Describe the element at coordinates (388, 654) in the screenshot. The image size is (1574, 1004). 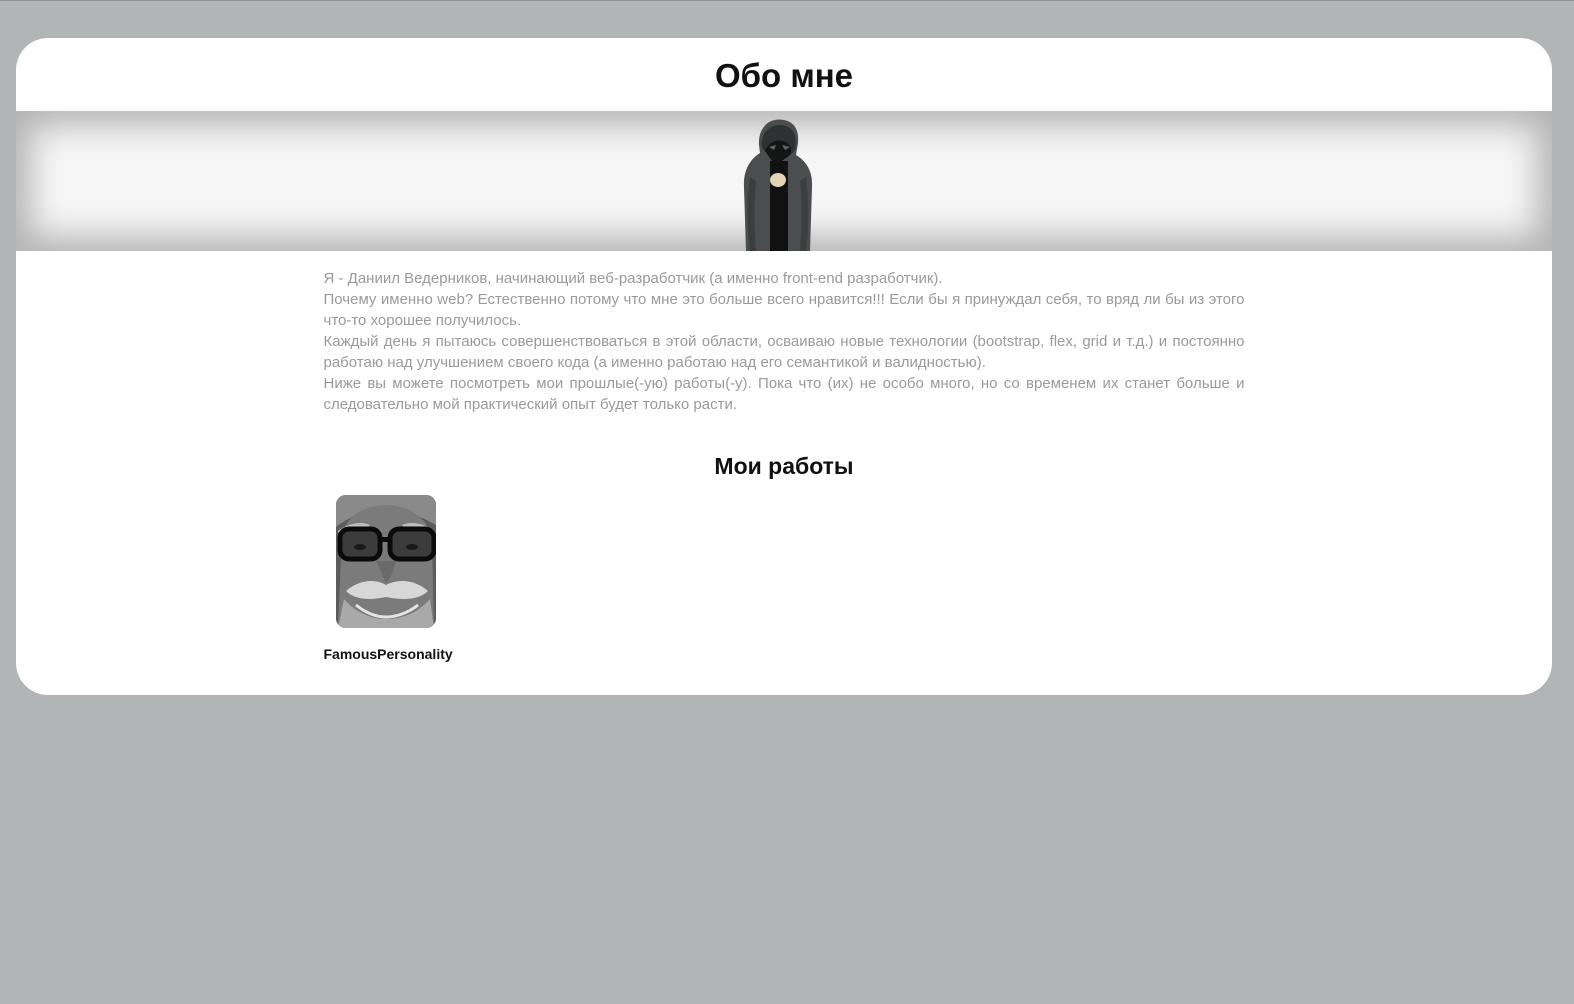
I see `work-label: FamousPersonality` at that location.